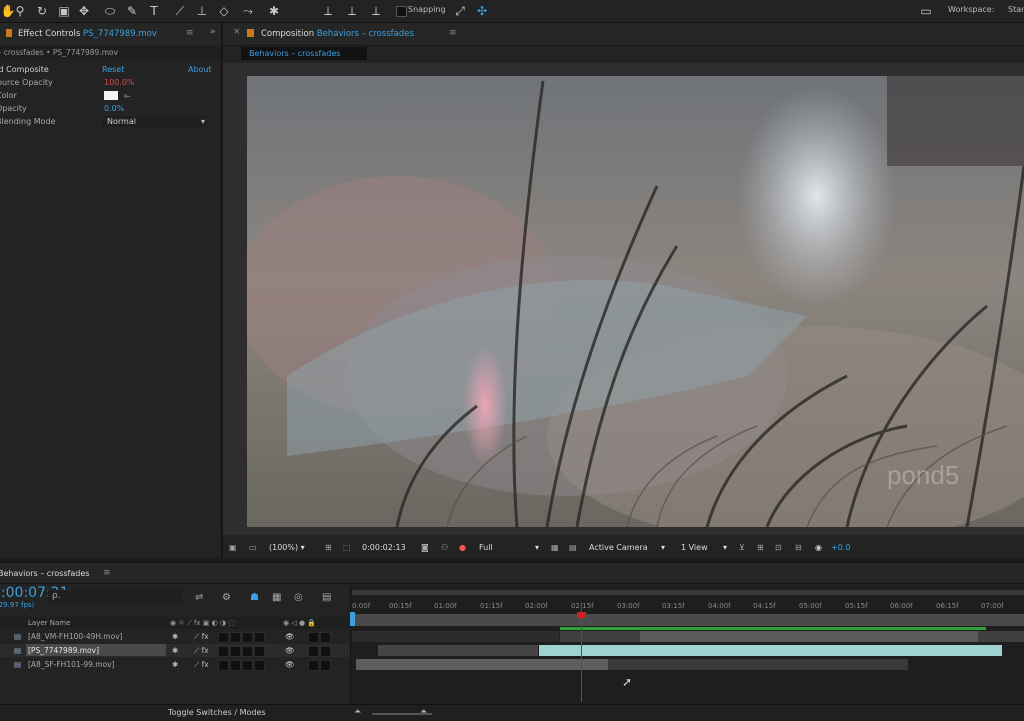  Describe the element at coordinates (64, 11) in the screenshot. I see `camera-tool-icon: ▣` at that location.